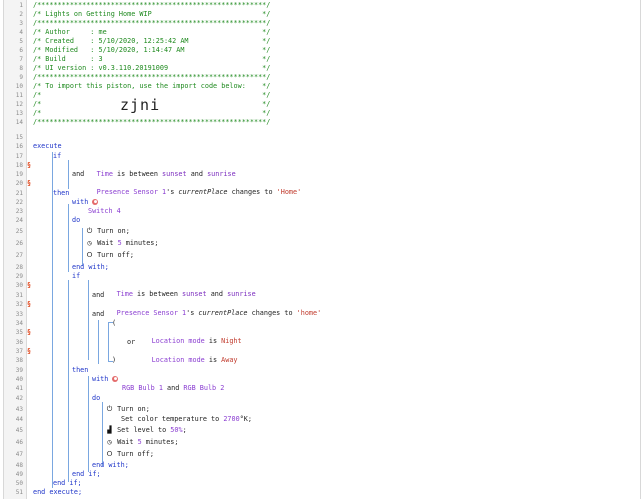 Image resolution: width=644 pixels, height=499 pixels. What do you see at coordinates (19, 285) in the screenshot?
I see `line-number: 30` at bounding box center [19, 285].